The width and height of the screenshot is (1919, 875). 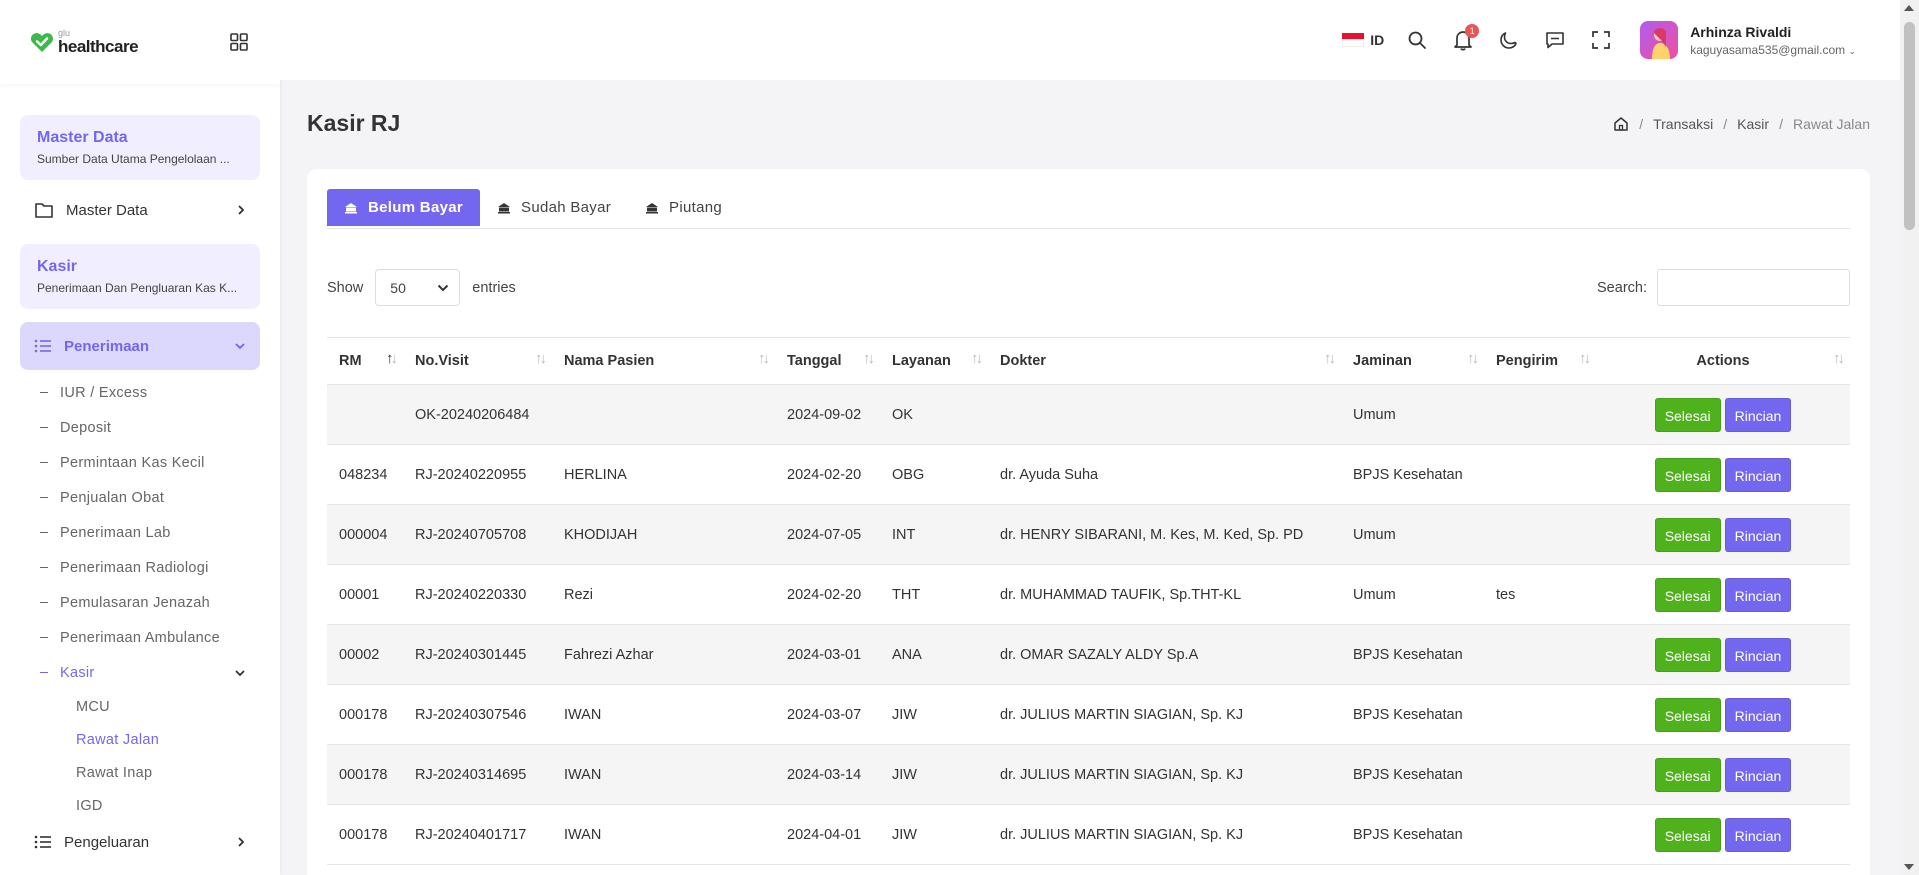 I want to click on tab-belum-bayar: Belum Bayar, so click(x=404, y=207).